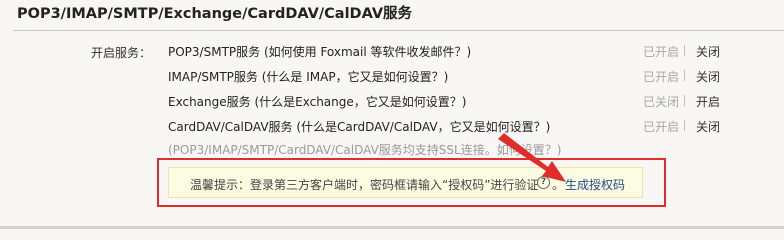 The image size is (784, 240). What do you see at coordinates (708, 51) in the screenshot?
I see `service-pop3-smtp-toggle: 关闭` at bounding box center [708, 51].